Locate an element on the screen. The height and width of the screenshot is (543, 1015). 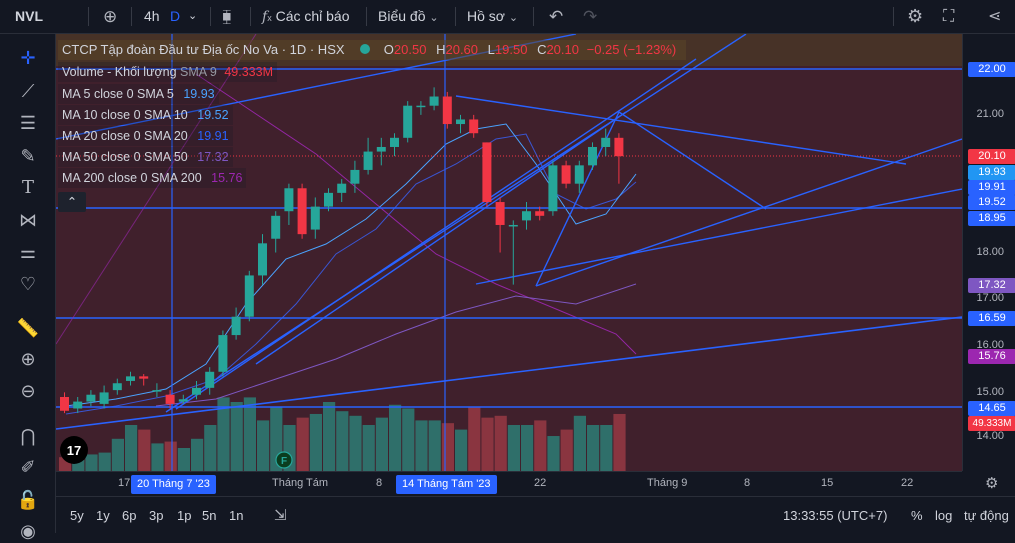
chart-menu-button: Biểu đồ ⌄ is located at coordinates (408, 16).